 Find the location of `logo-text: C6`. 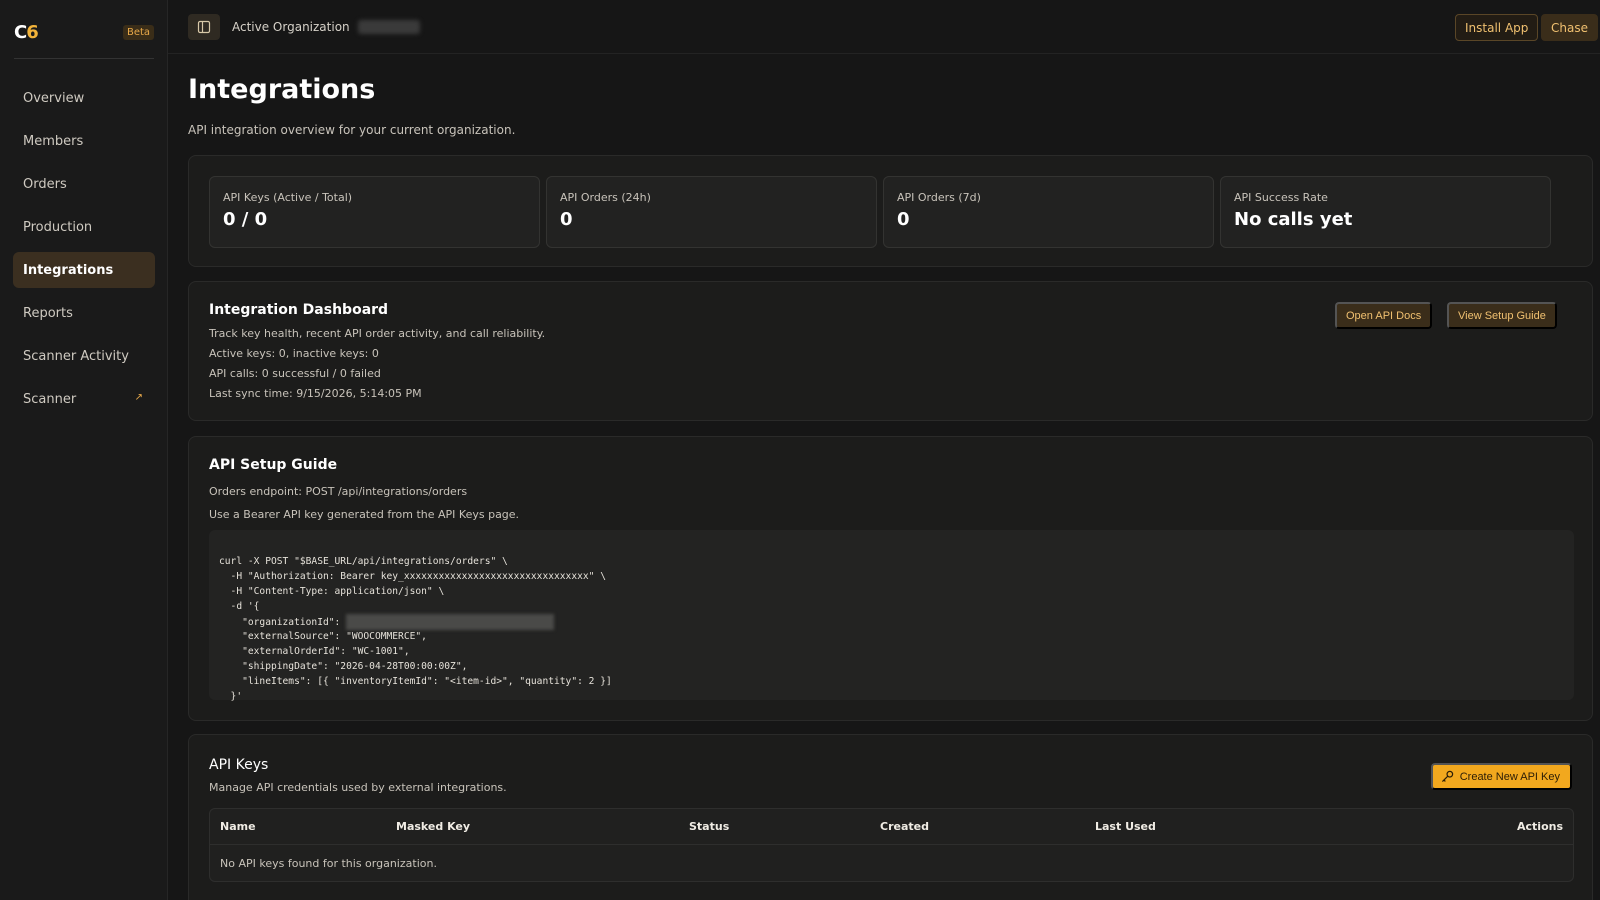

logo-text: C6 is located at coordinates (26, 32).